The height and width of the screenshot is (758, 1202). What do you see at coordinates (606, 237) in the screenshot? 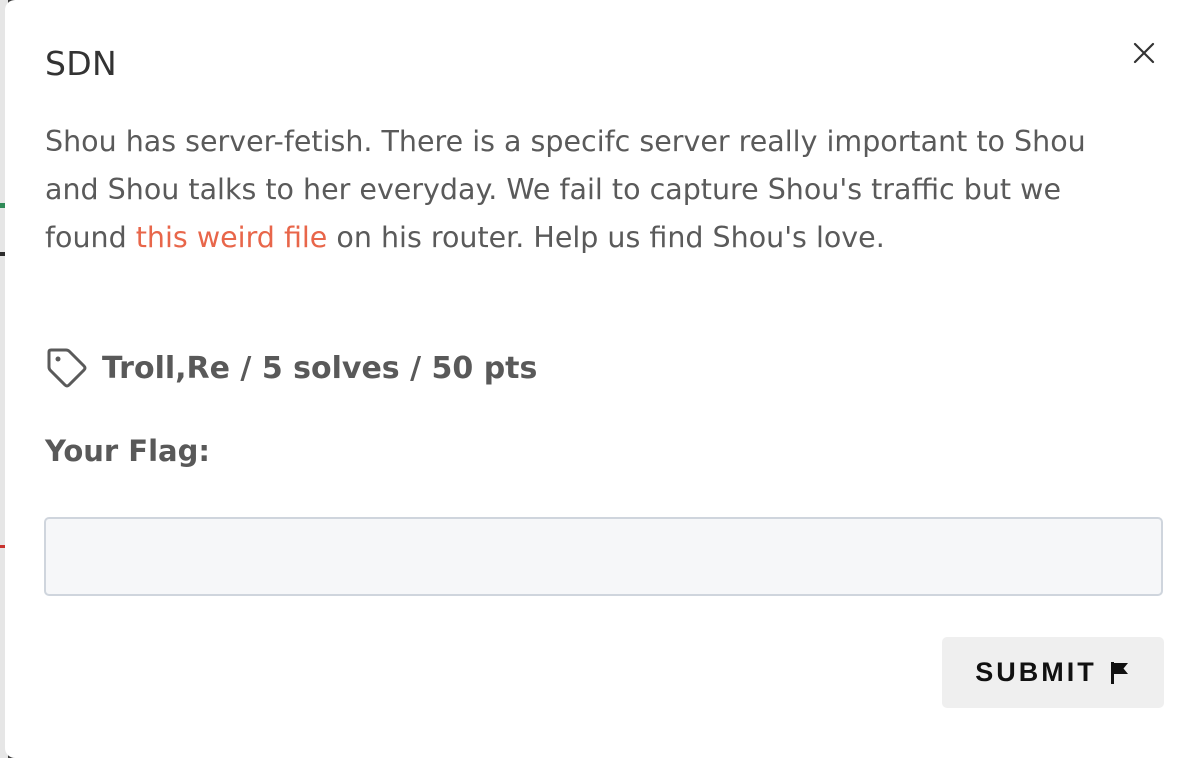
I see `description-text-end: on his router. Help us find Shou's love.` at bounding box center [606, 237].